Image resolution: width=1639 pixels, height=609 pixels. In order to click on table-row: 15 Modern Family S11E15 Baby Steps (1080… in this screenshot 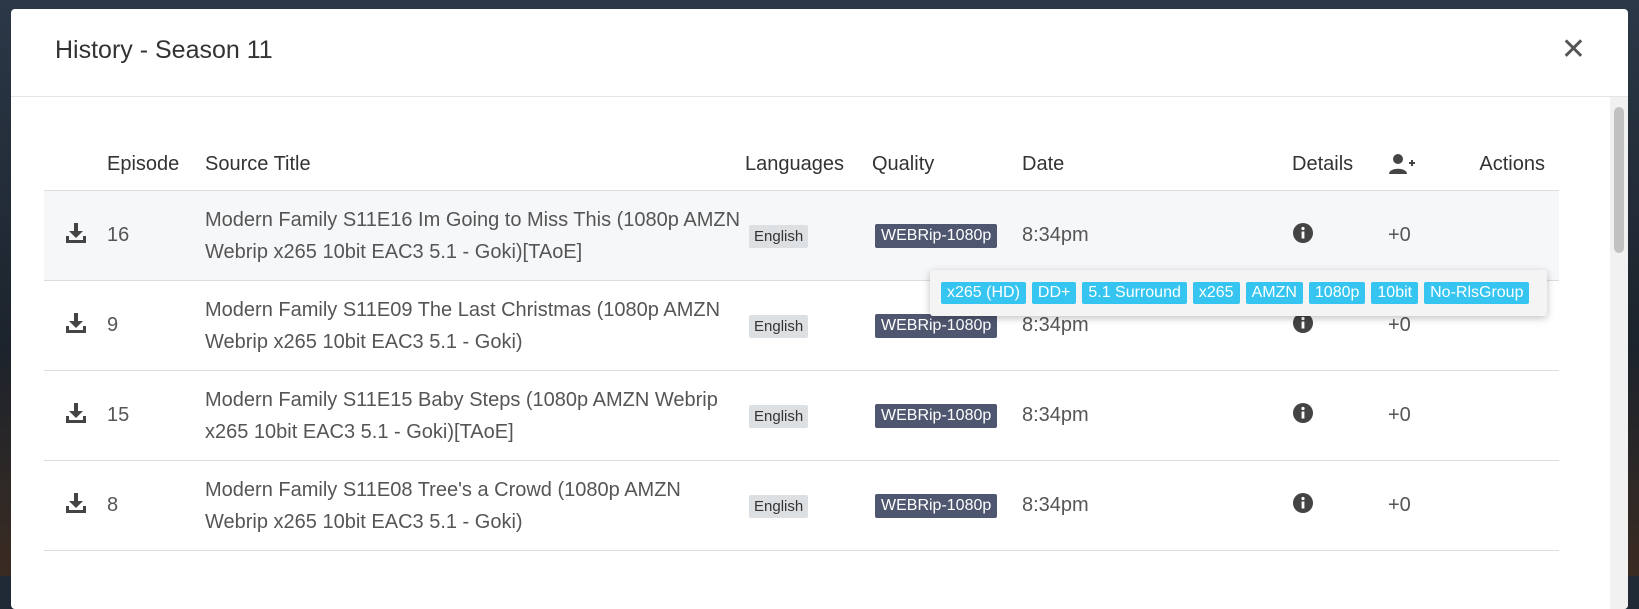, I will do `click(801, 415)`.